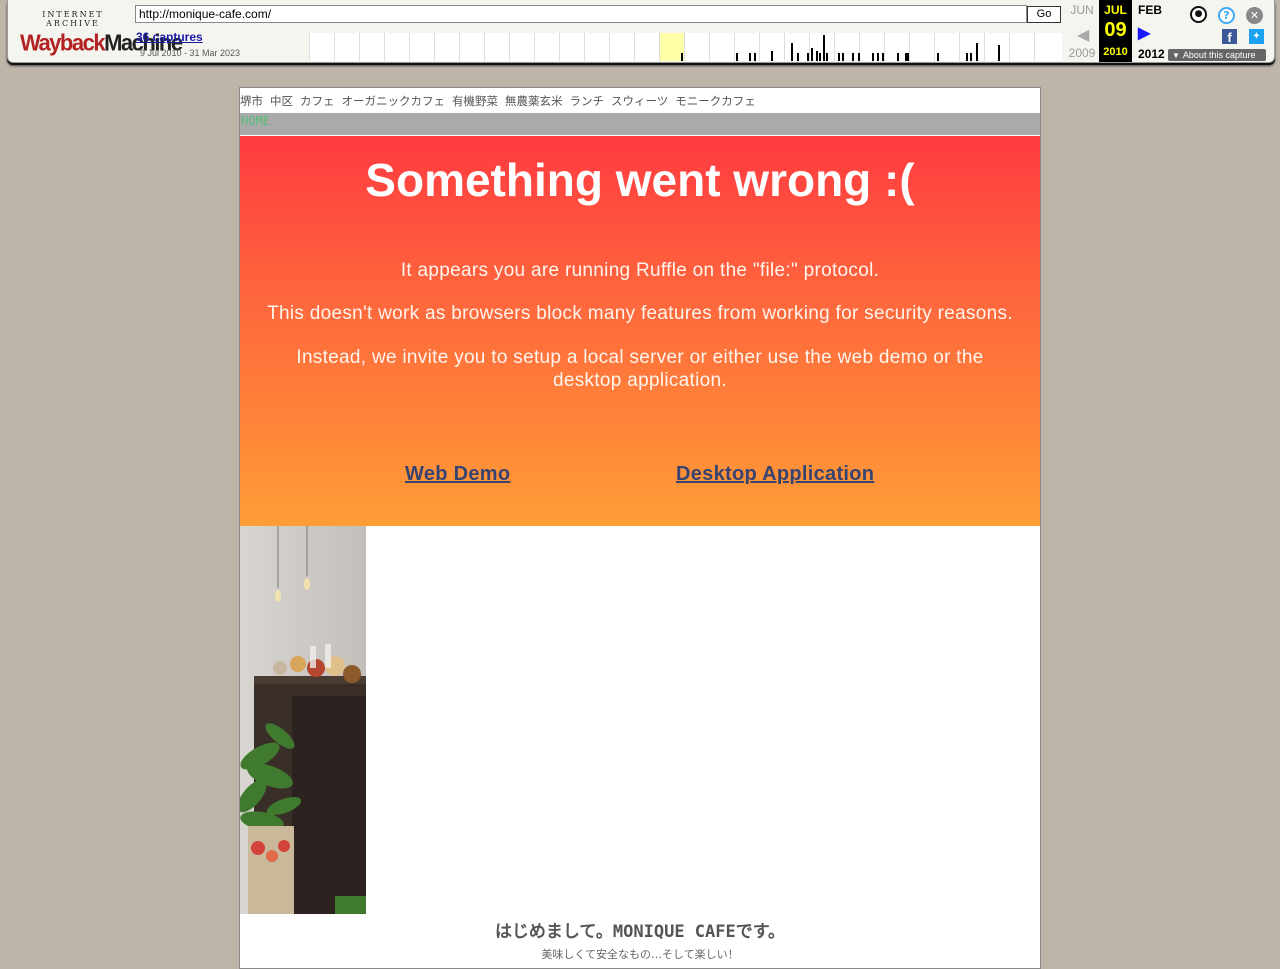 The height and width of the screenshot is (969, 1280). What do you see at coordinates (1144, 33) in the screenshot?
I see `next-arrow-icon: ▶` at bounding box center [1144, 33].